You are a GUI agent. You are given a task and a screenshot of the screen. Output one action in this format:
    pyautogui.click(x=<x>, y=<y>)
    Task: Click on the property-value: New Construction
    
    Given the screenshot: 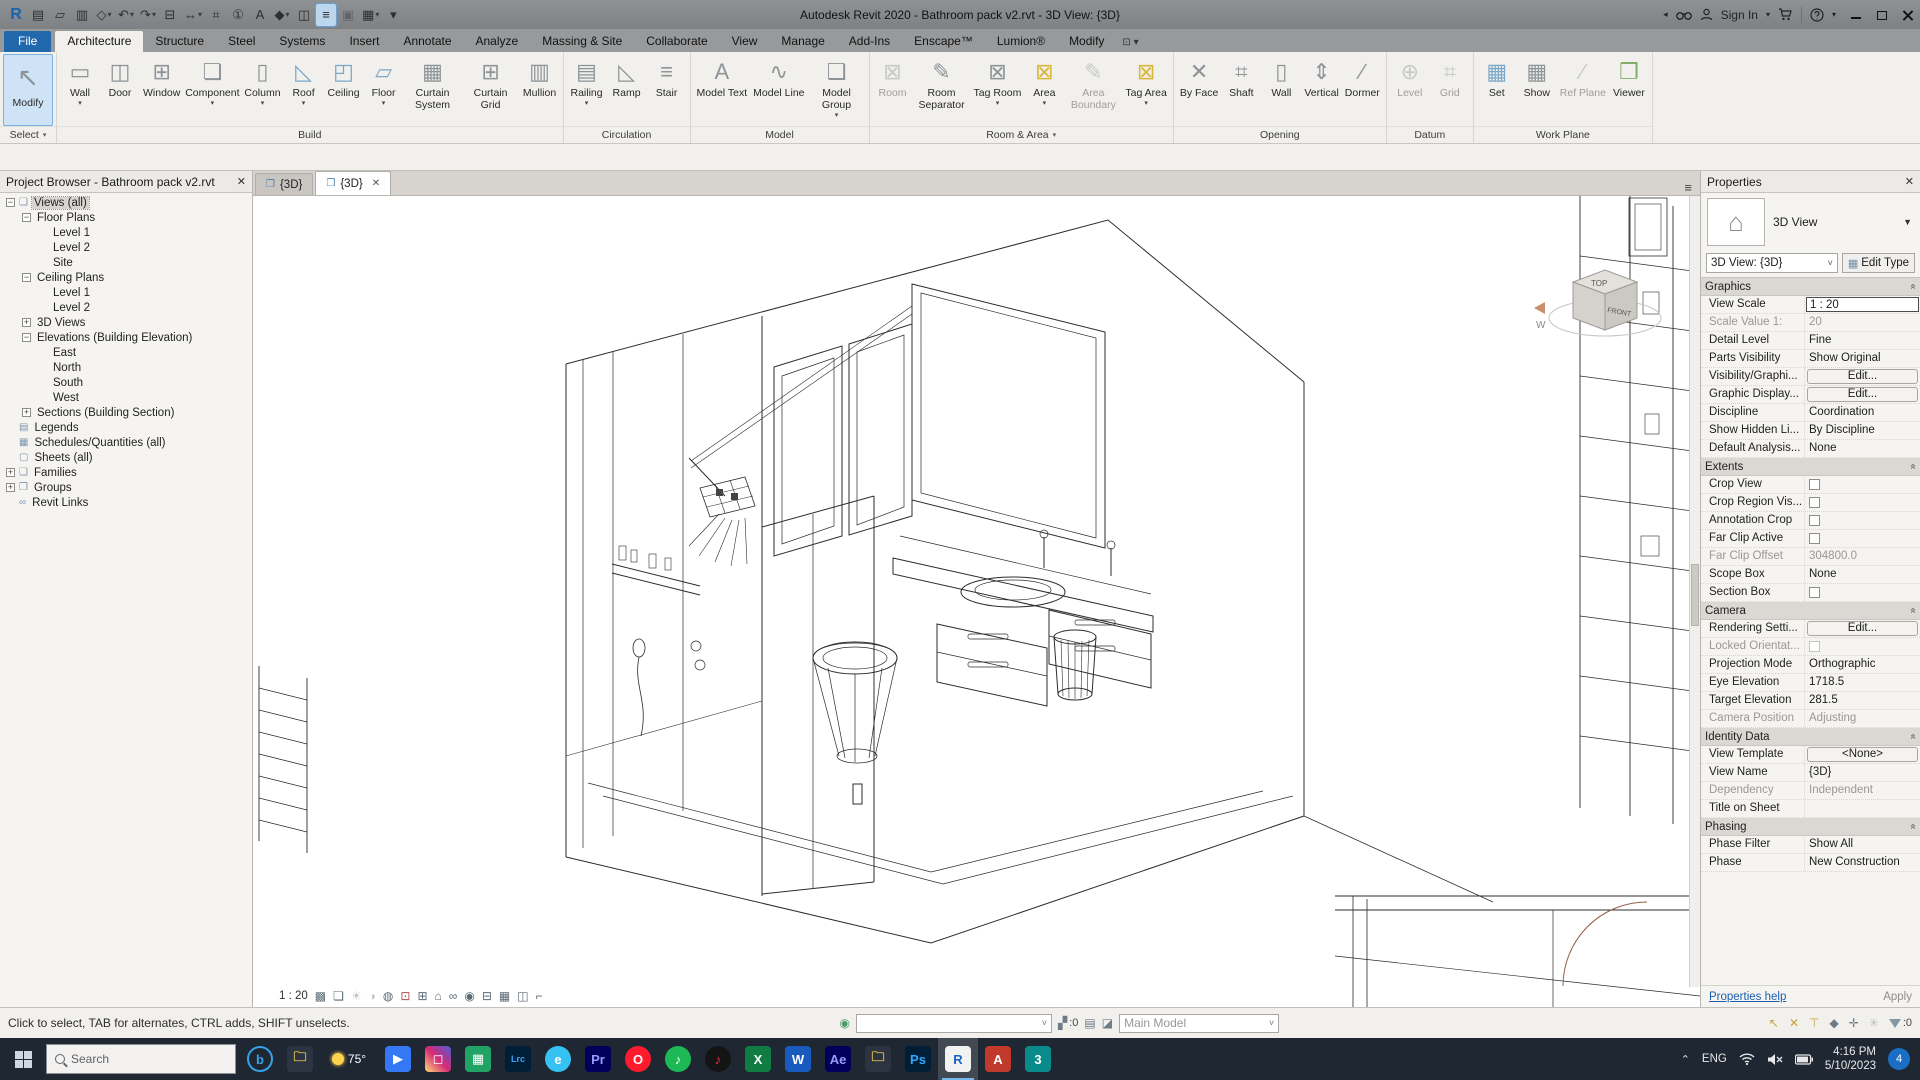 What is the action you would take?
    pyautogui.click(x=1862, y=862)
    